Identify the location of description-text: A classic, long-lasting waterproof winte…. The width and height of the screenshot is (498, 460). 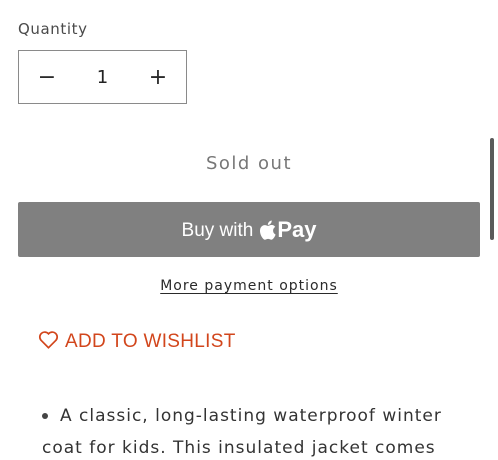
(242, 432).